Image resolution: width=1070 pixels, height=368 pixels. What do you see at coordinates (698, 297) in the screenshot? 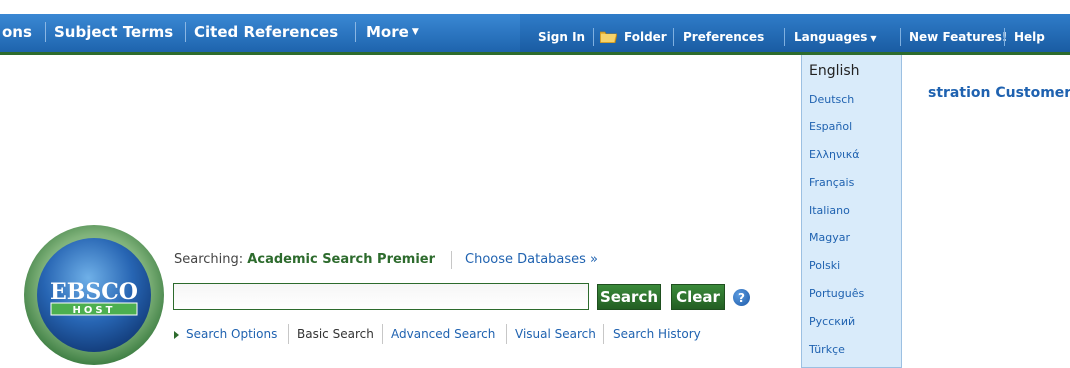
I see `clear-button: Clear` at bounding box center [698, 297].